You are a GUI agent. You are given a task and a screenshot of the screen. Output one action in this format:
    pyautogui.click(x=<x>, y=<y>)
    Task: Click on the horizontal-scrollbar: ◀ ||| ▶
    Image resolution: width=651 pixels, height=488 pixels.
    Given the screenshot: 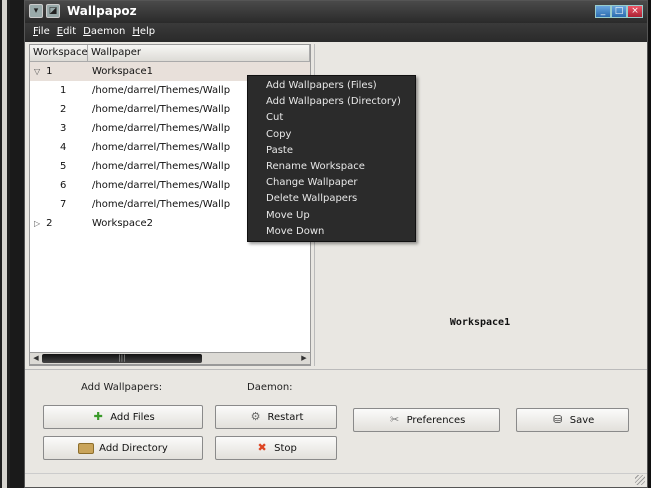 What is the action you would take?
    pyautogui.click(x=170, y=358)
    